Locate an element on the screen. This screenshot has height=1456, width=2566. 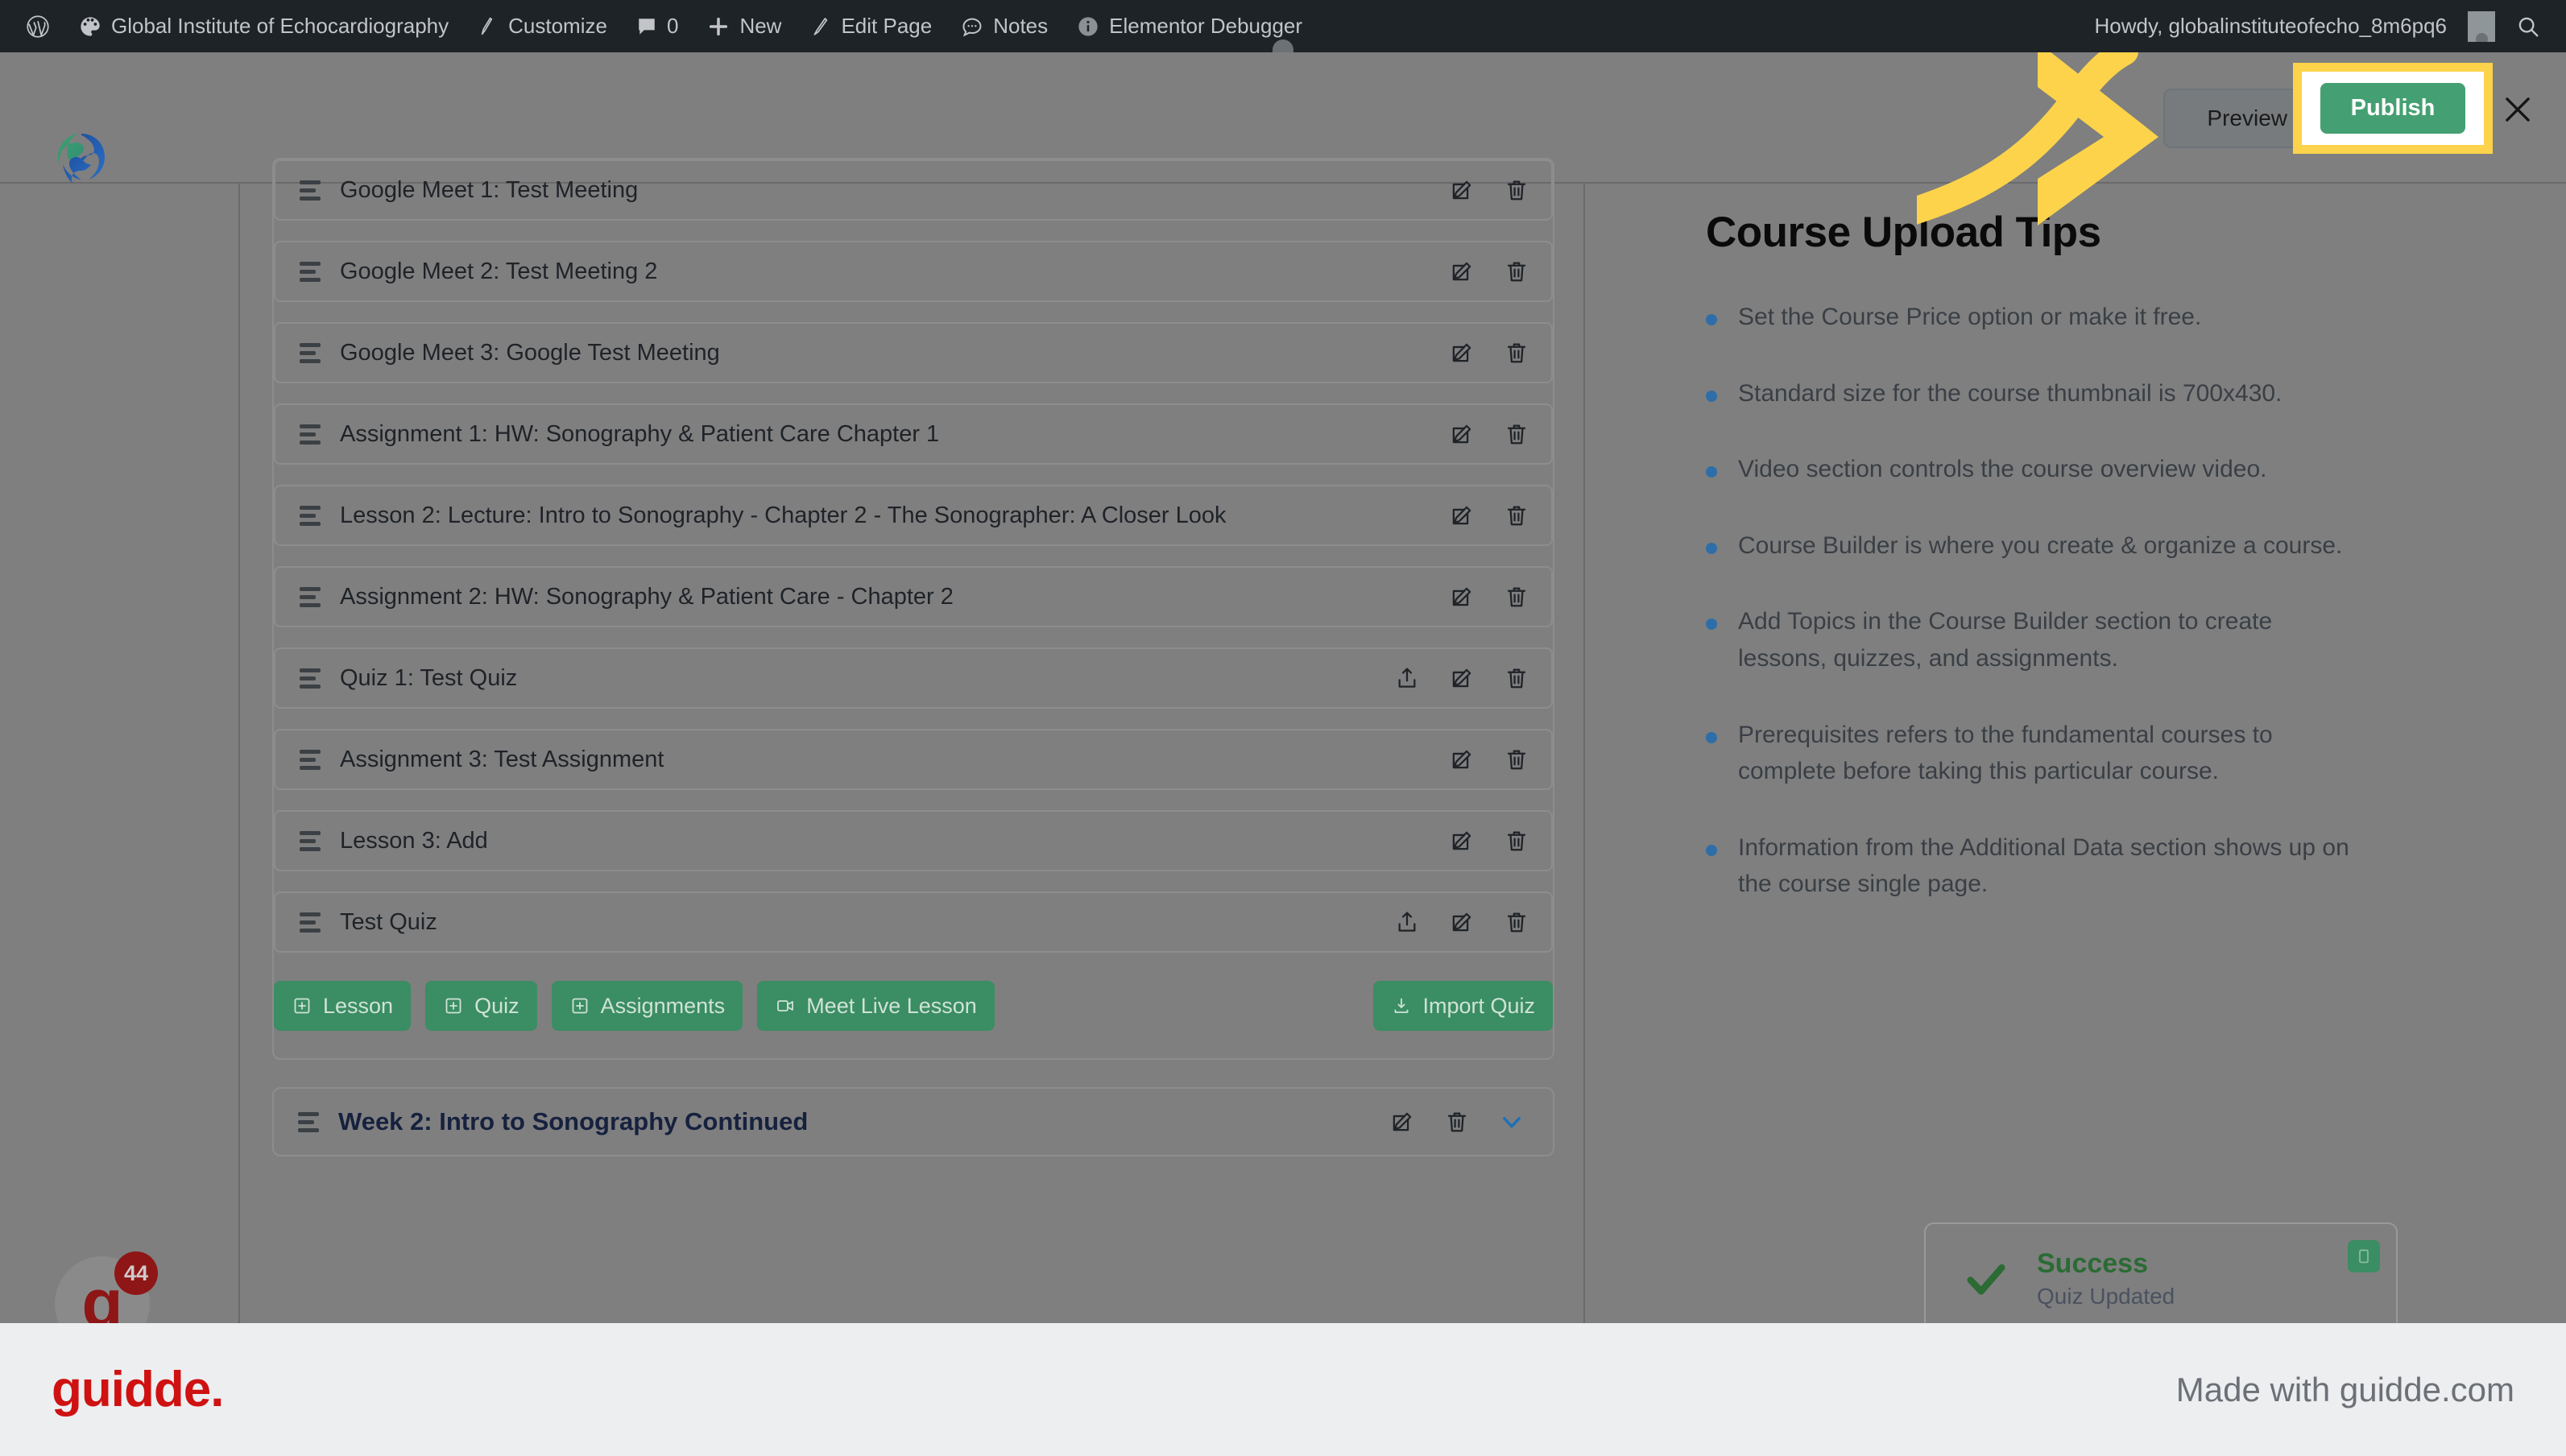
toast-message: Quiz Updated is located at coordinates (2106, 1296).